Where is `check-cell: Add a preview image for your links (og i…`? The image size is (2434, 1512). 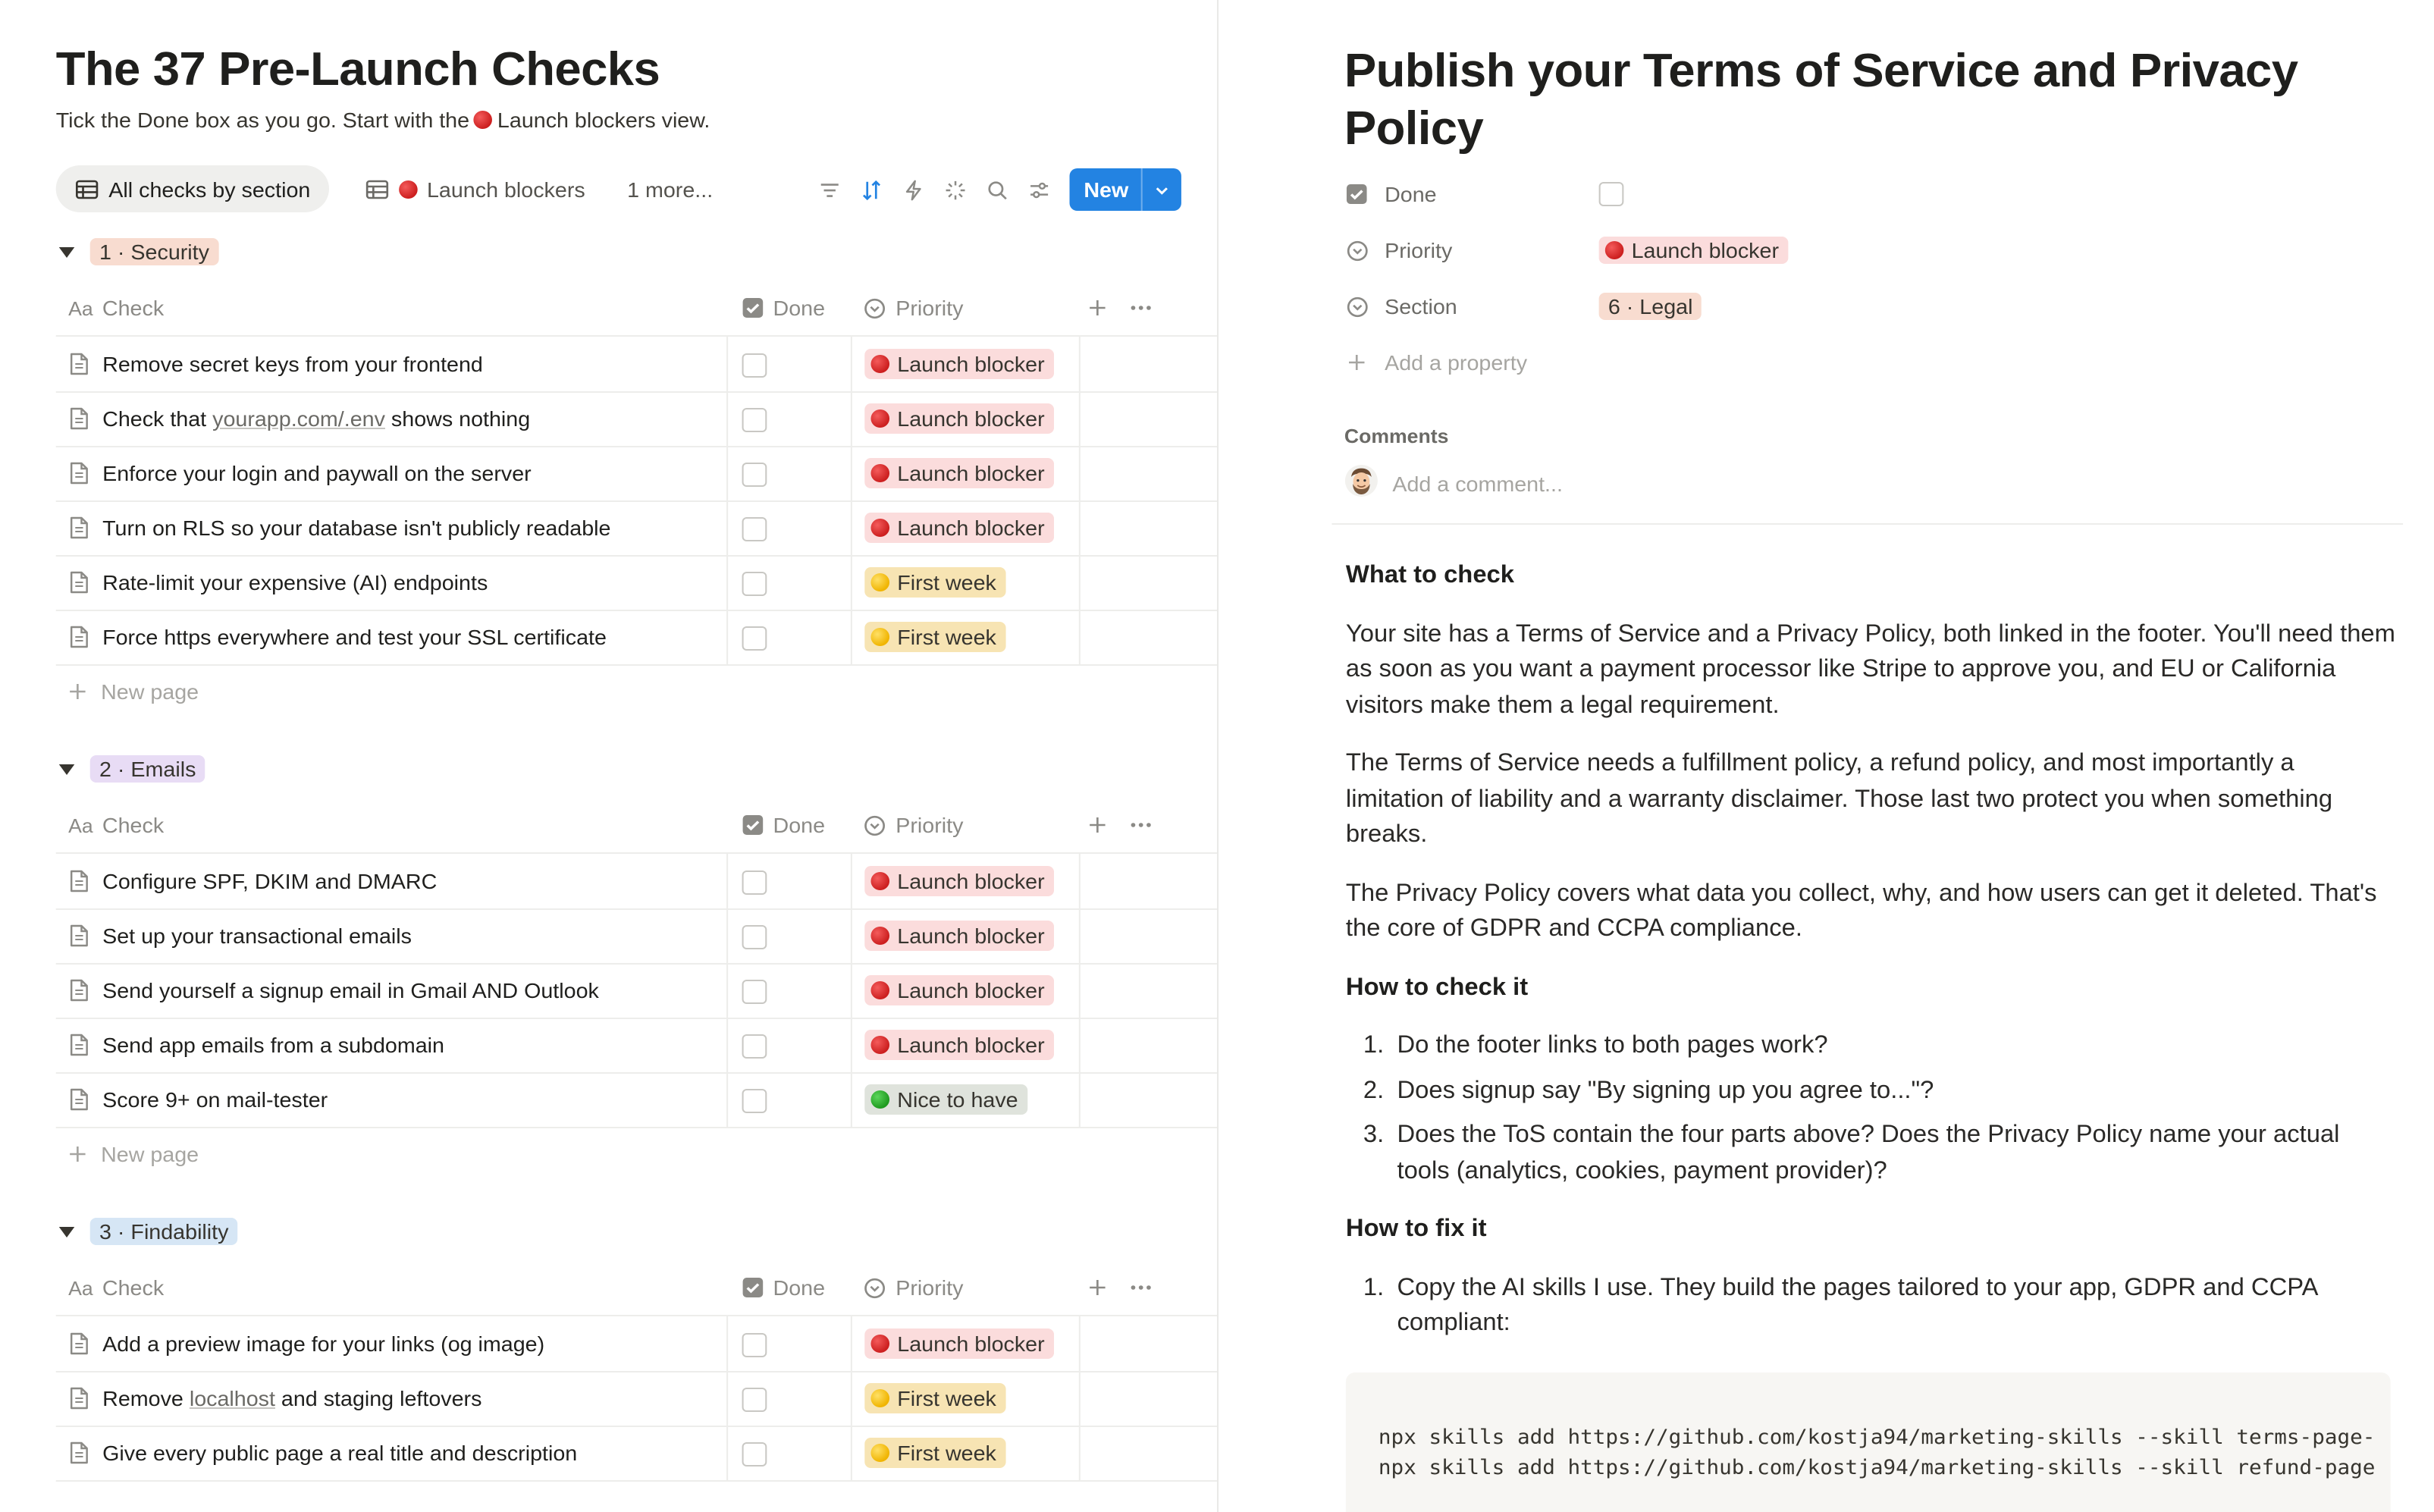 check-cell: Add a preview image for your links (og i… is located at coordinates (306, 1343).